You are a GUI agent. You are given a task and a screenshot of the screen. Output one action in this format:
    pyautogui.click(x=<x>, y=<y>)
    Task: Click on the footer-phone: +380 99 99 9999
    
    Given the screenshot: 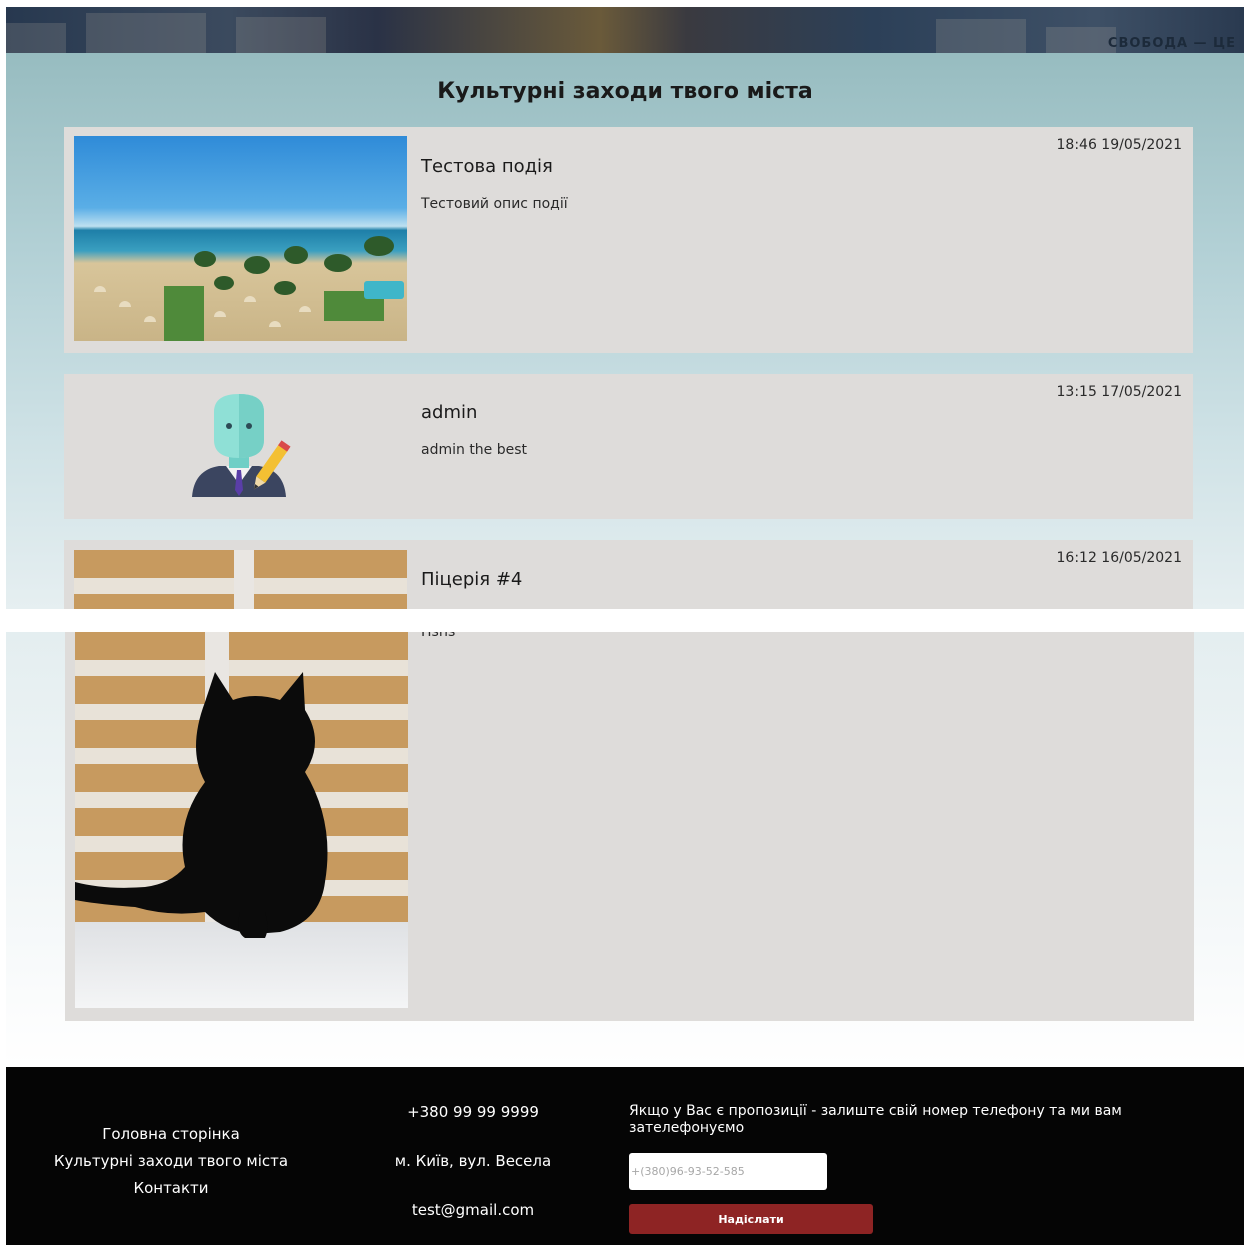 What is the action you would take?
    pyautogui.click(x=473, y=1112)
    